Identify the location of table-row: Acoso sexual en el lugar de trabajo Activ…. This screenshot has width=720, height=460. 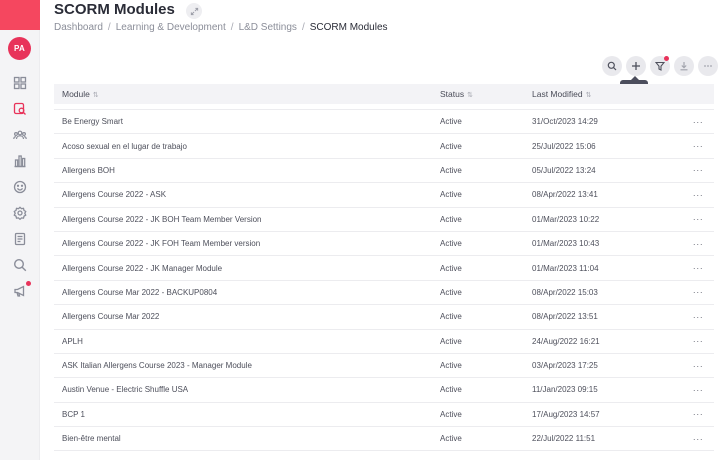
(384, 146).